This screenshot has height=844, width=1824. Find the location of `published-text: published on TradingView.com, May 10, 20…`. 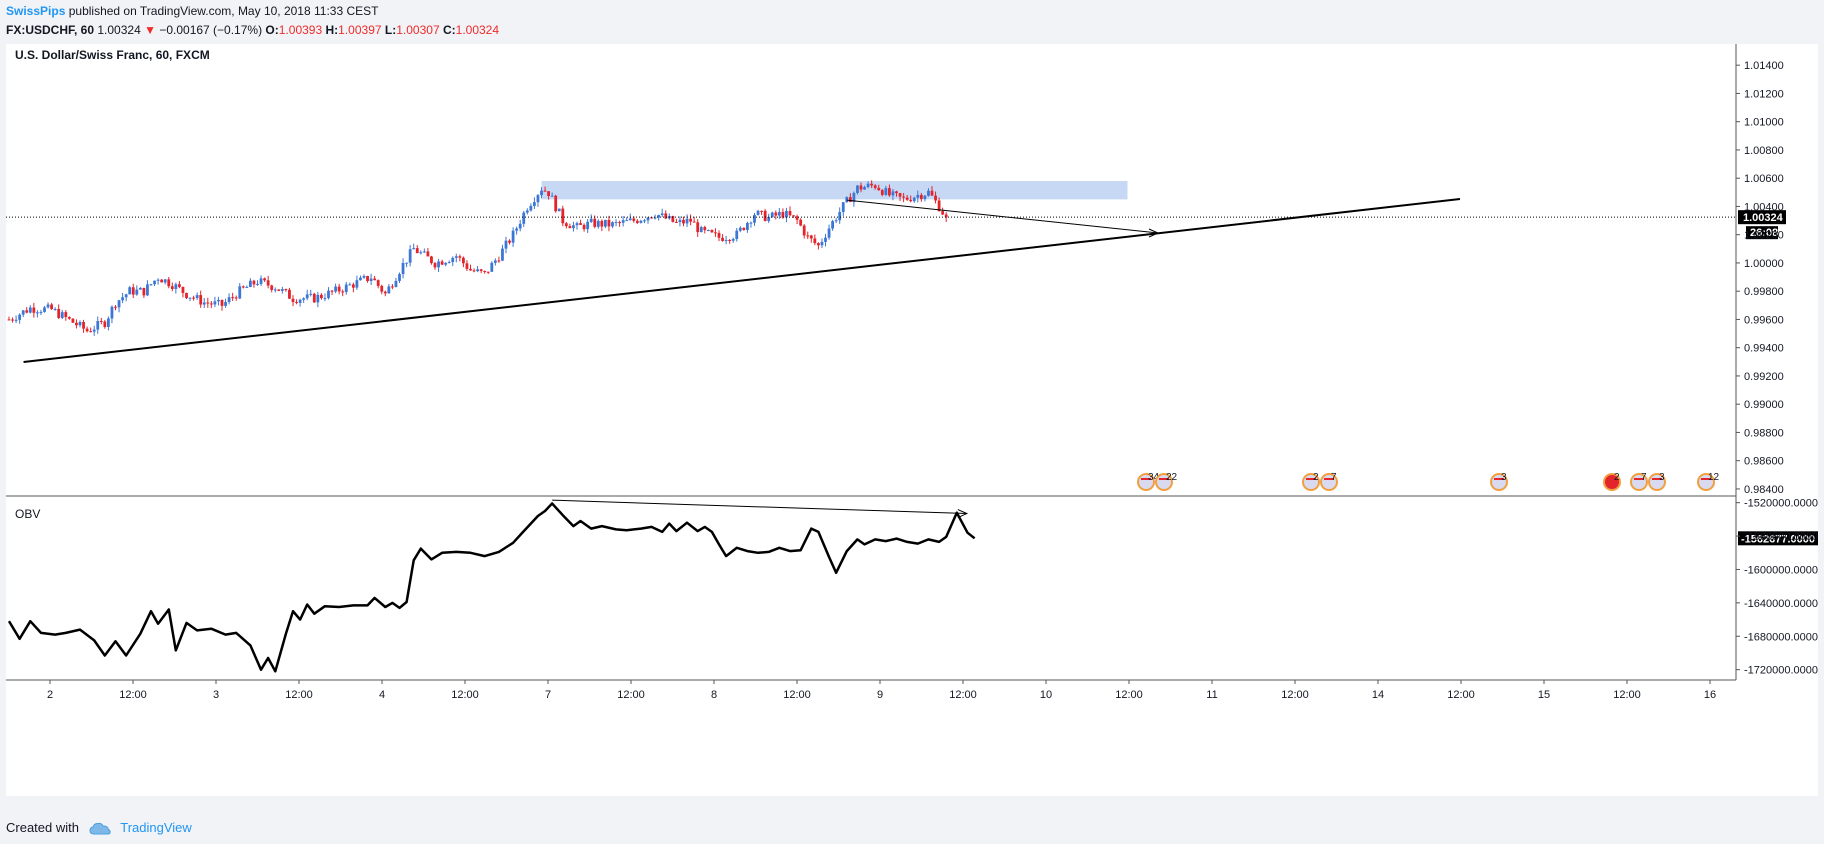

published-text: published on TradingView.com, May 10, 20… is located at coordinates (223, 11).